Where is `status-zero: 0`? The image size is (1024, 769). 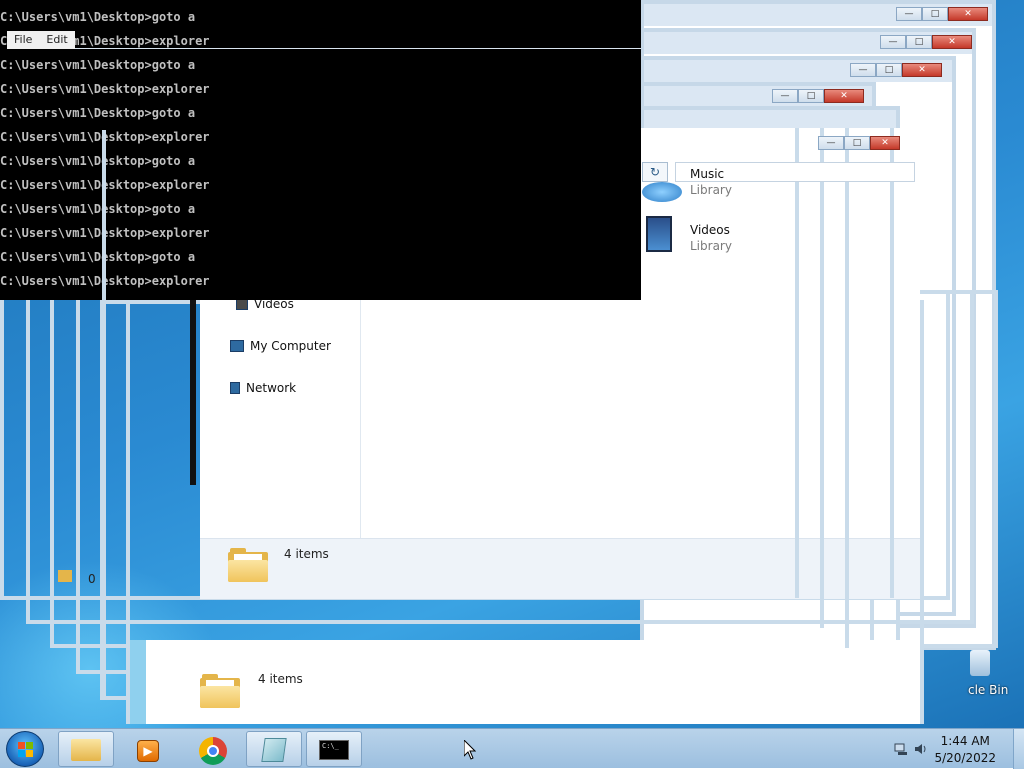
status-zero: 0 is located at coordinates (92, 579).